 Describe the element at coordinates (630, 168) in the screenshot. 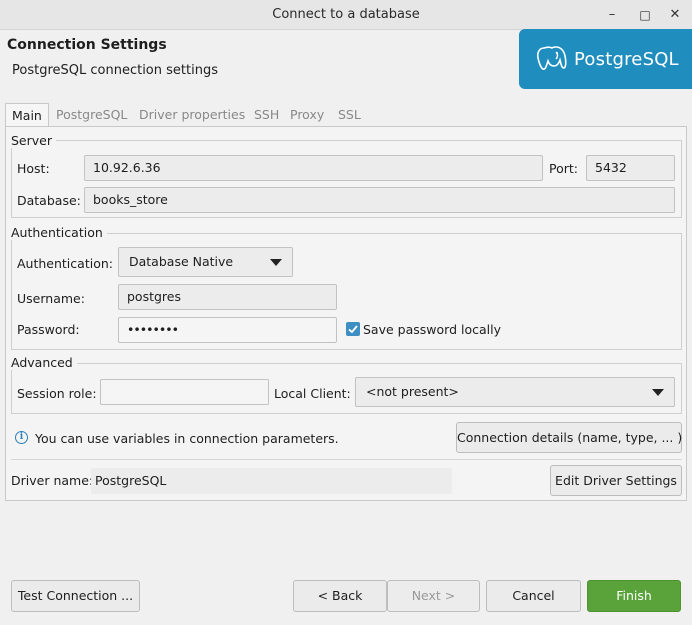

I see `port-input: 5432` at that location.